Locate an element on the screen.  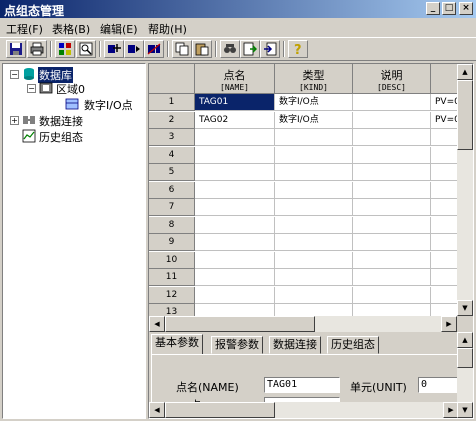
row-header: 5 is located at coordinates (172, 172).